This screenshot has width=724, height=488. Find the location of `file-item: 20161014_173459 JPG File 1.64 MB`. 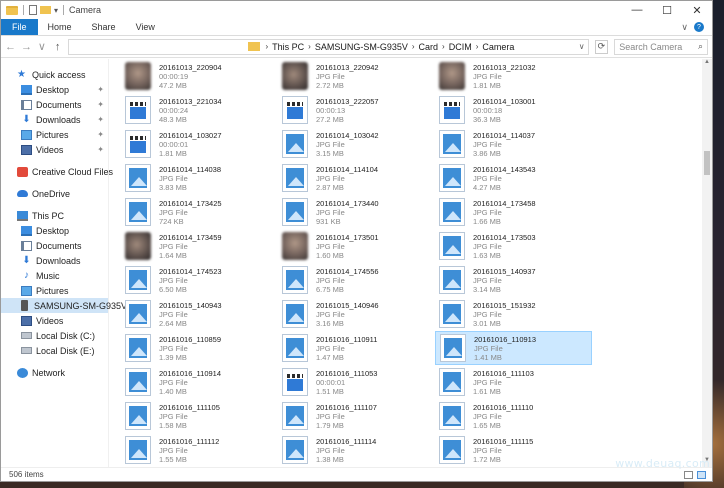

file-item: 20161014_173459 JPG File 1.64 MB is located at coordinates (199, 246).